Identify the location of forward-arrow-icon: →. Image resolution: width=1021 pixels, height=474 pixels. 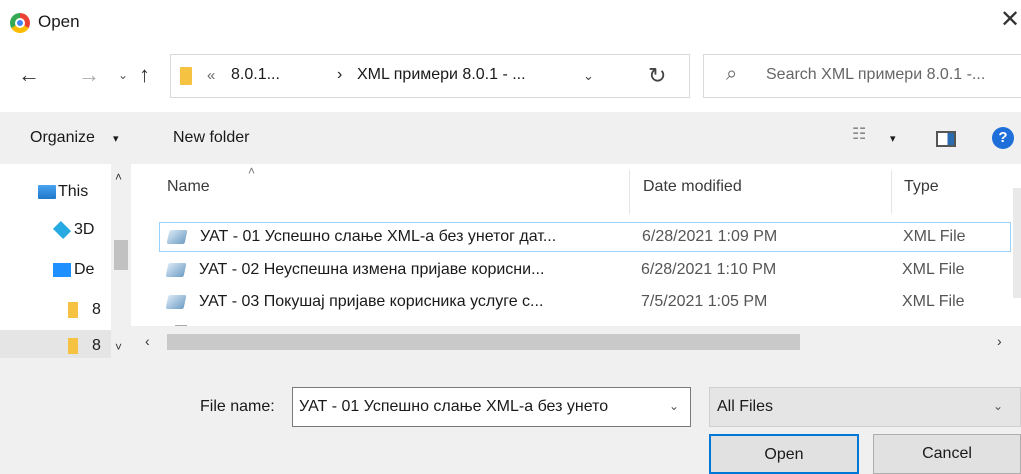
(89, 75).